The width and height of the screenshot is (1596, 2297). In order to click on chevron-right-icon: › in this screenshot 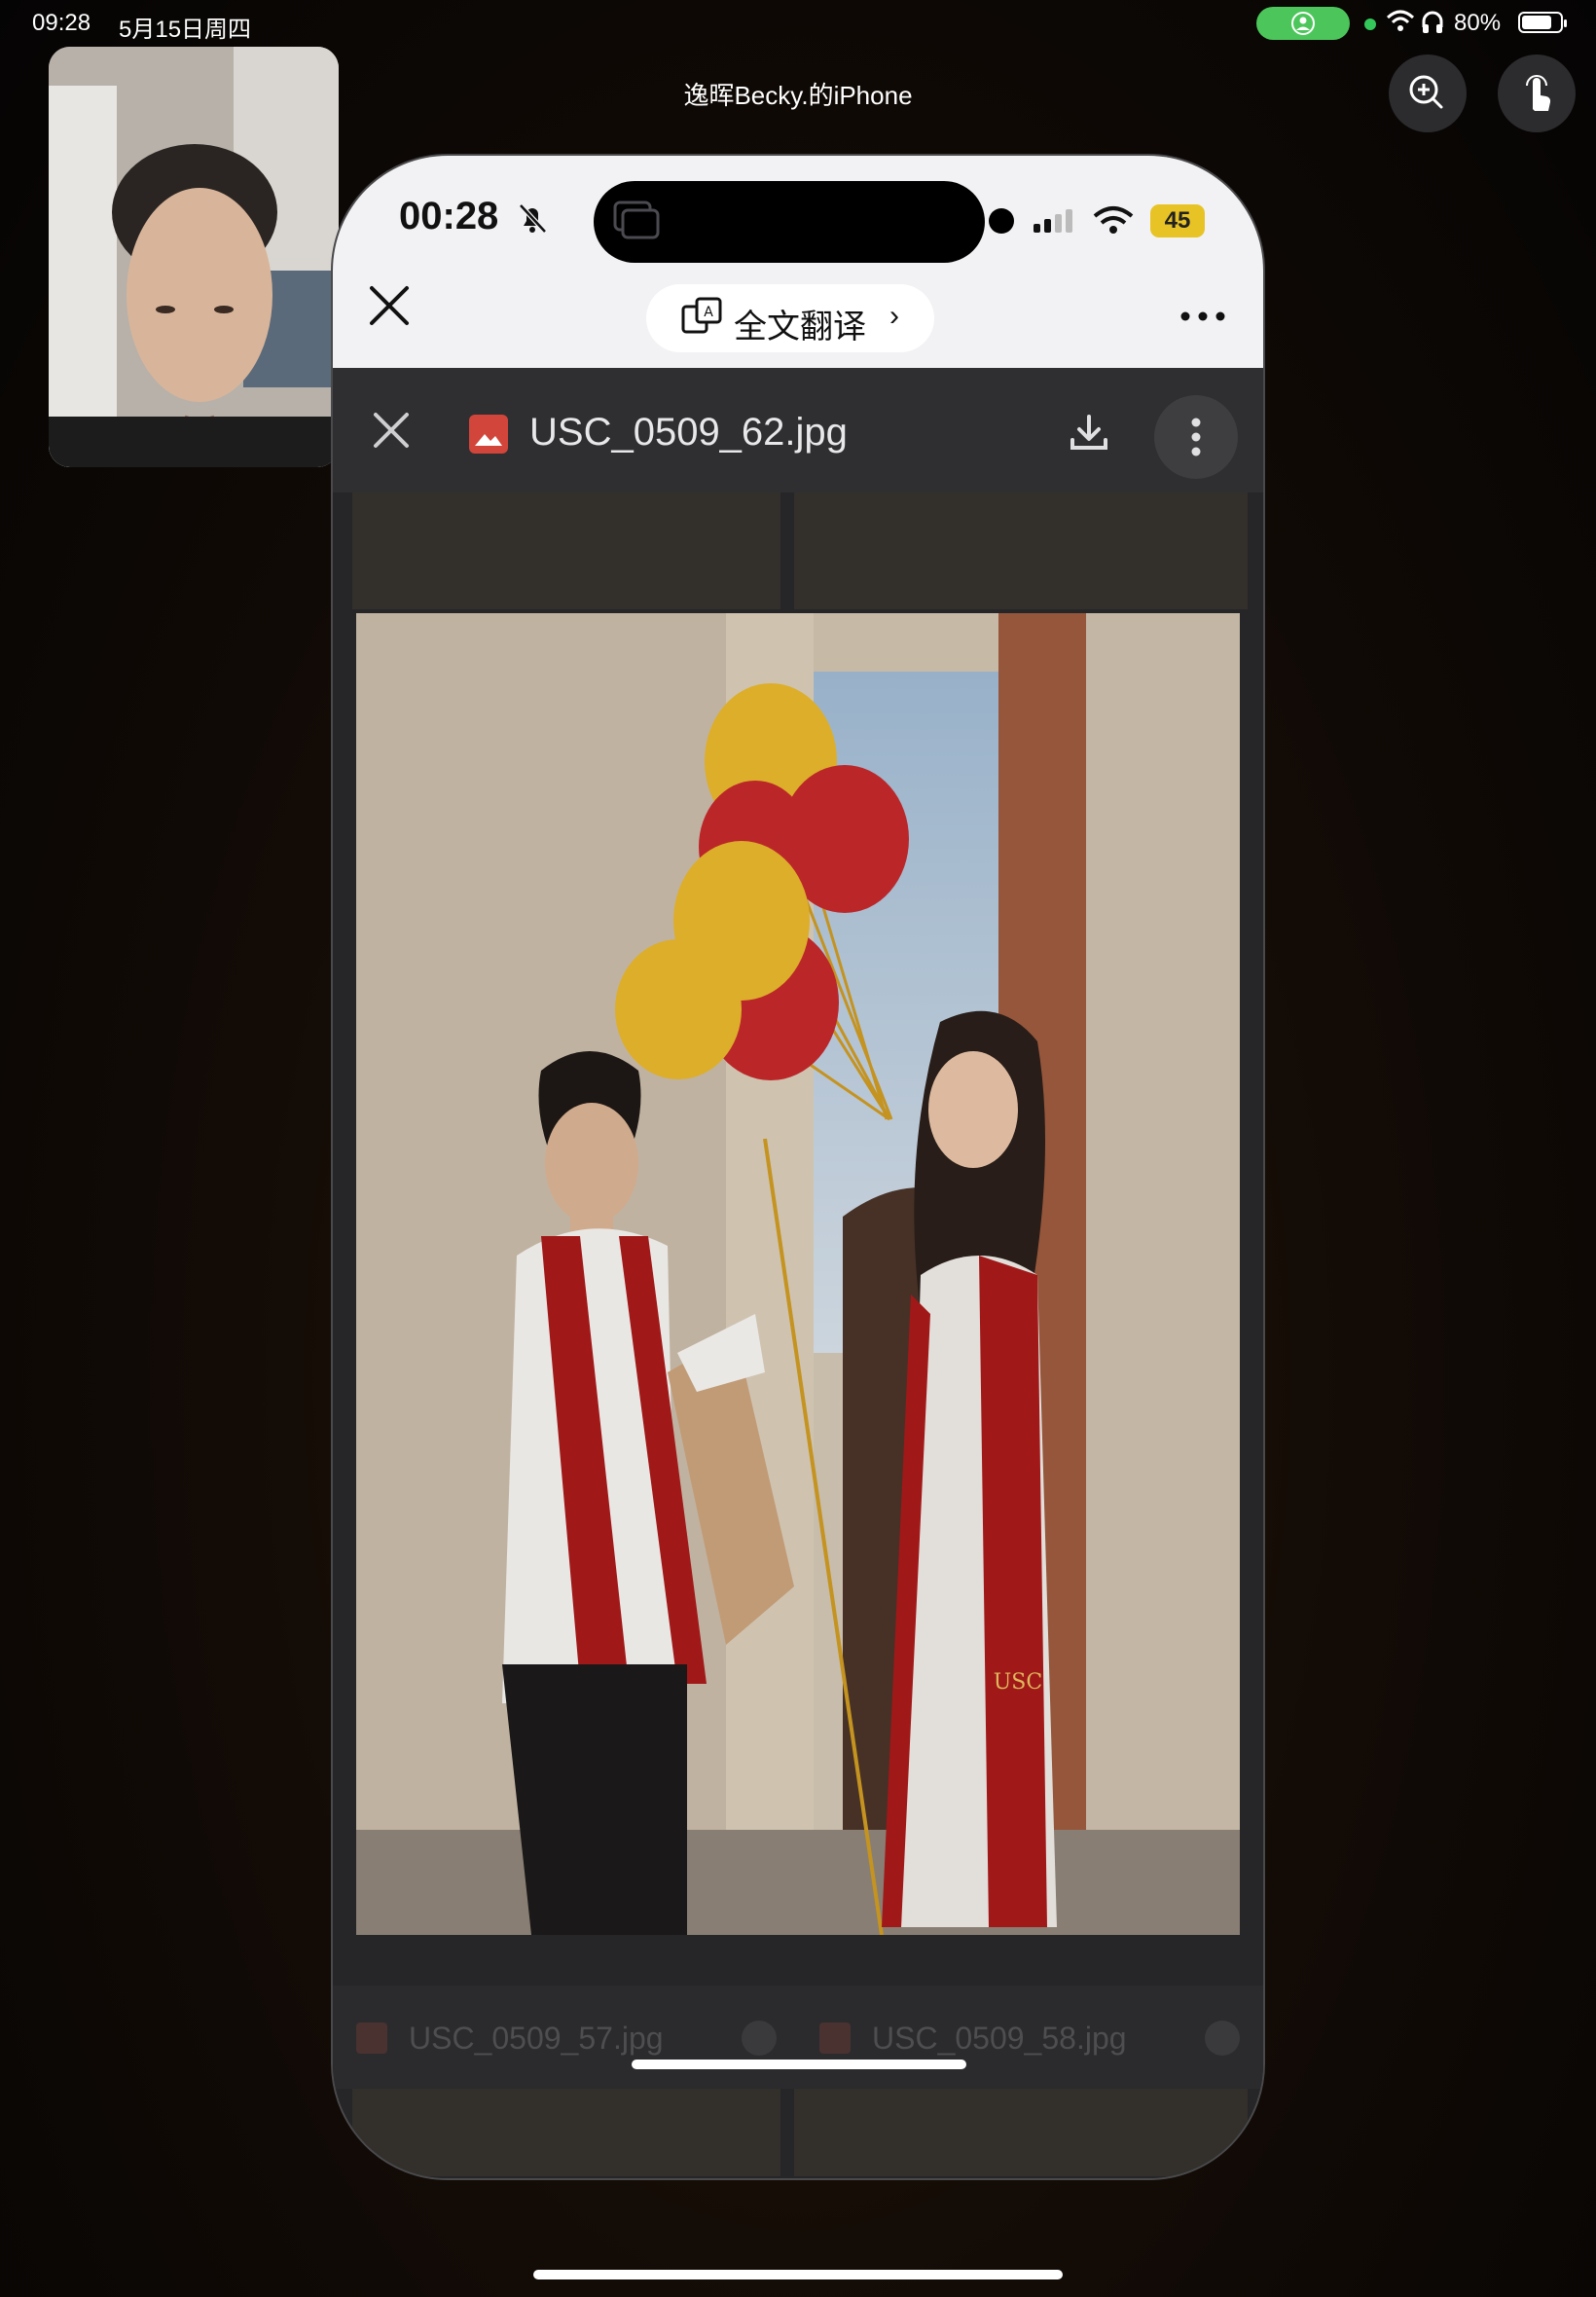, I will do `click(894, 316)`.